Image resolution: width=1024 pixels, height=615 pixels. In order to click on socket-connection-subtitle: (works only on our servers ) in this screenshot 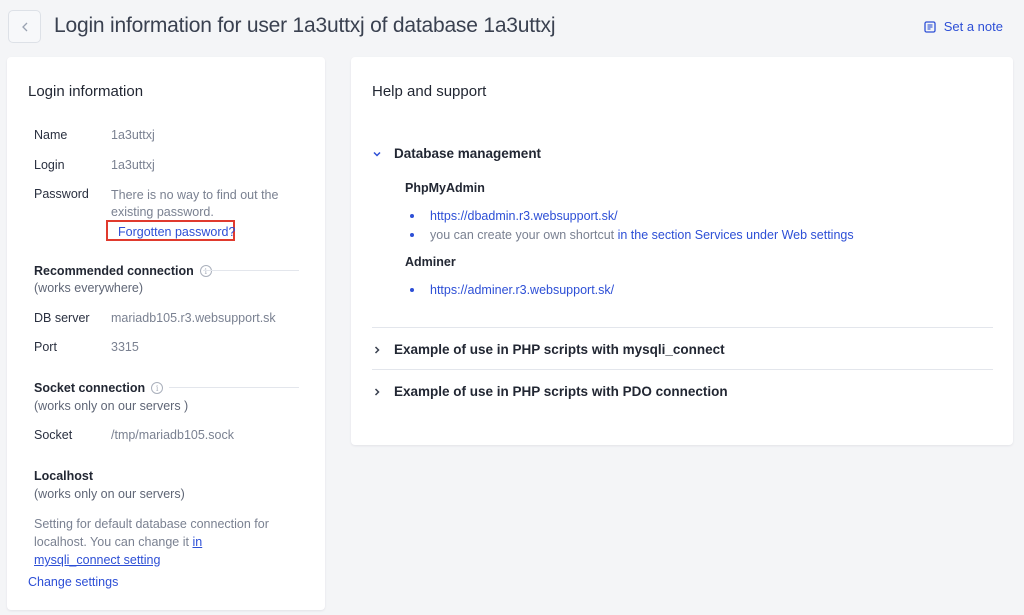, I will do `click(111, 406)`.